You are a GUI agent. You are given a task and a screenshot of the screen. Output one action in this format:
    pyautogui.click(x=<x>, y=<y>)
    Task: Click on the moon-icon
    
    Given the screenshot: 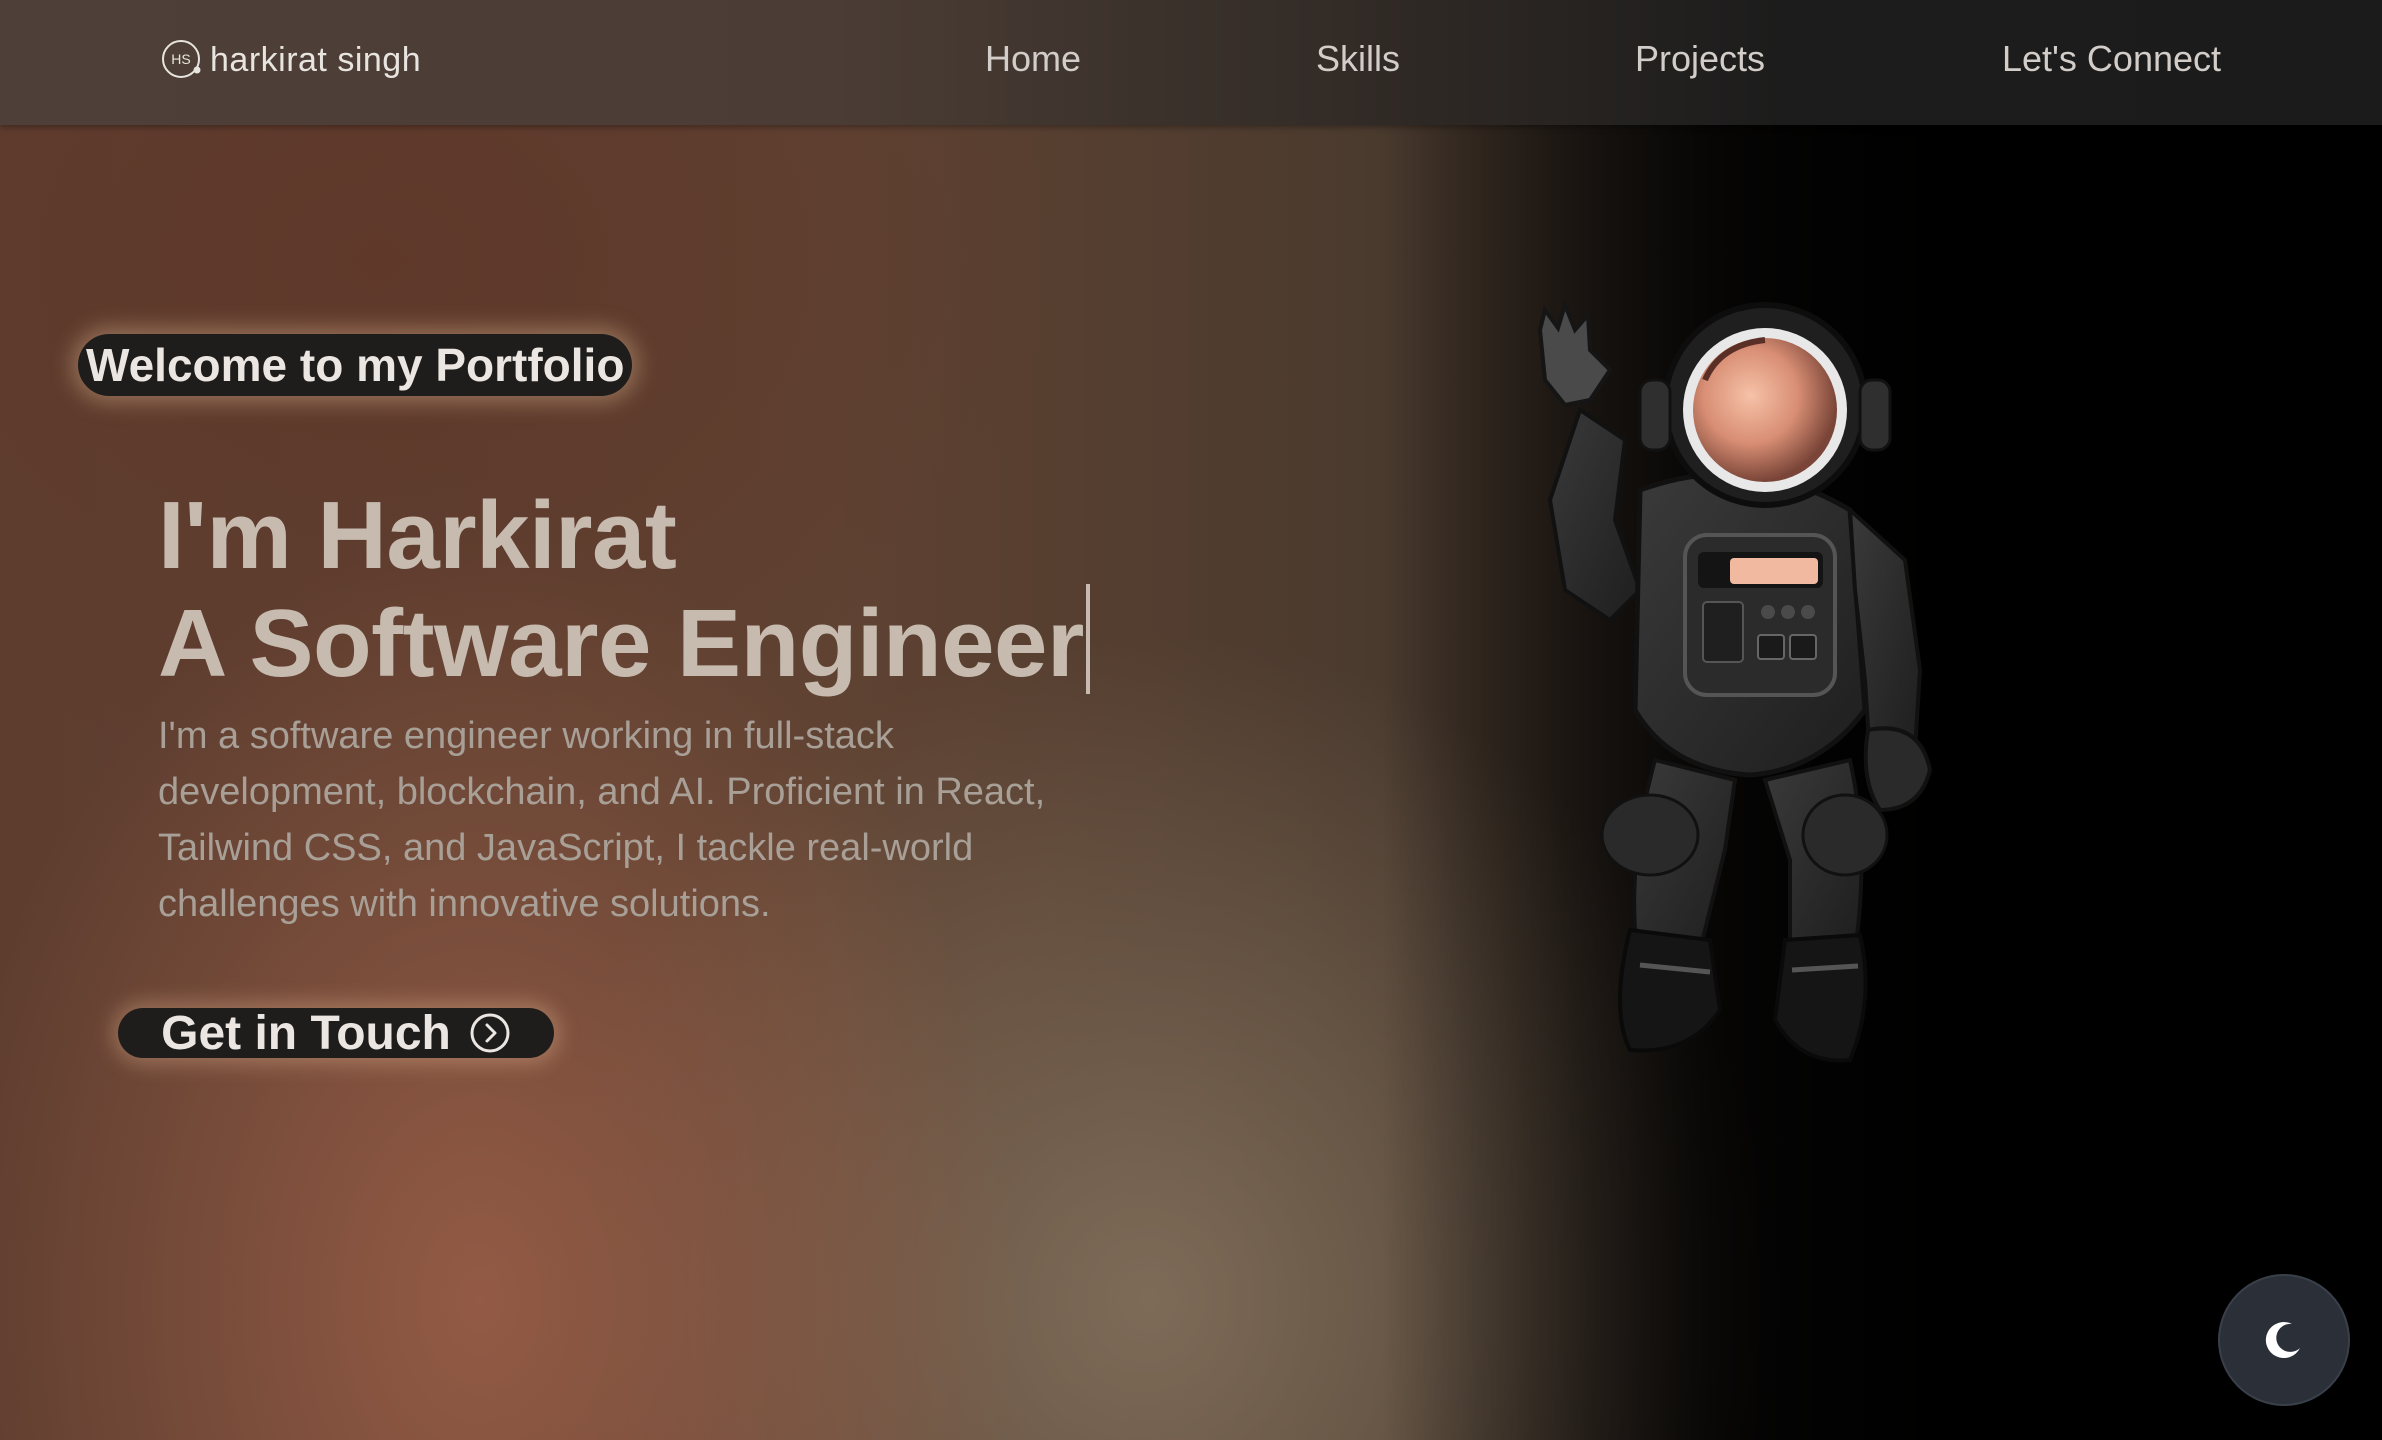 What is the action you would take?
    pyautogui.click(x=2282, y=1340)
    